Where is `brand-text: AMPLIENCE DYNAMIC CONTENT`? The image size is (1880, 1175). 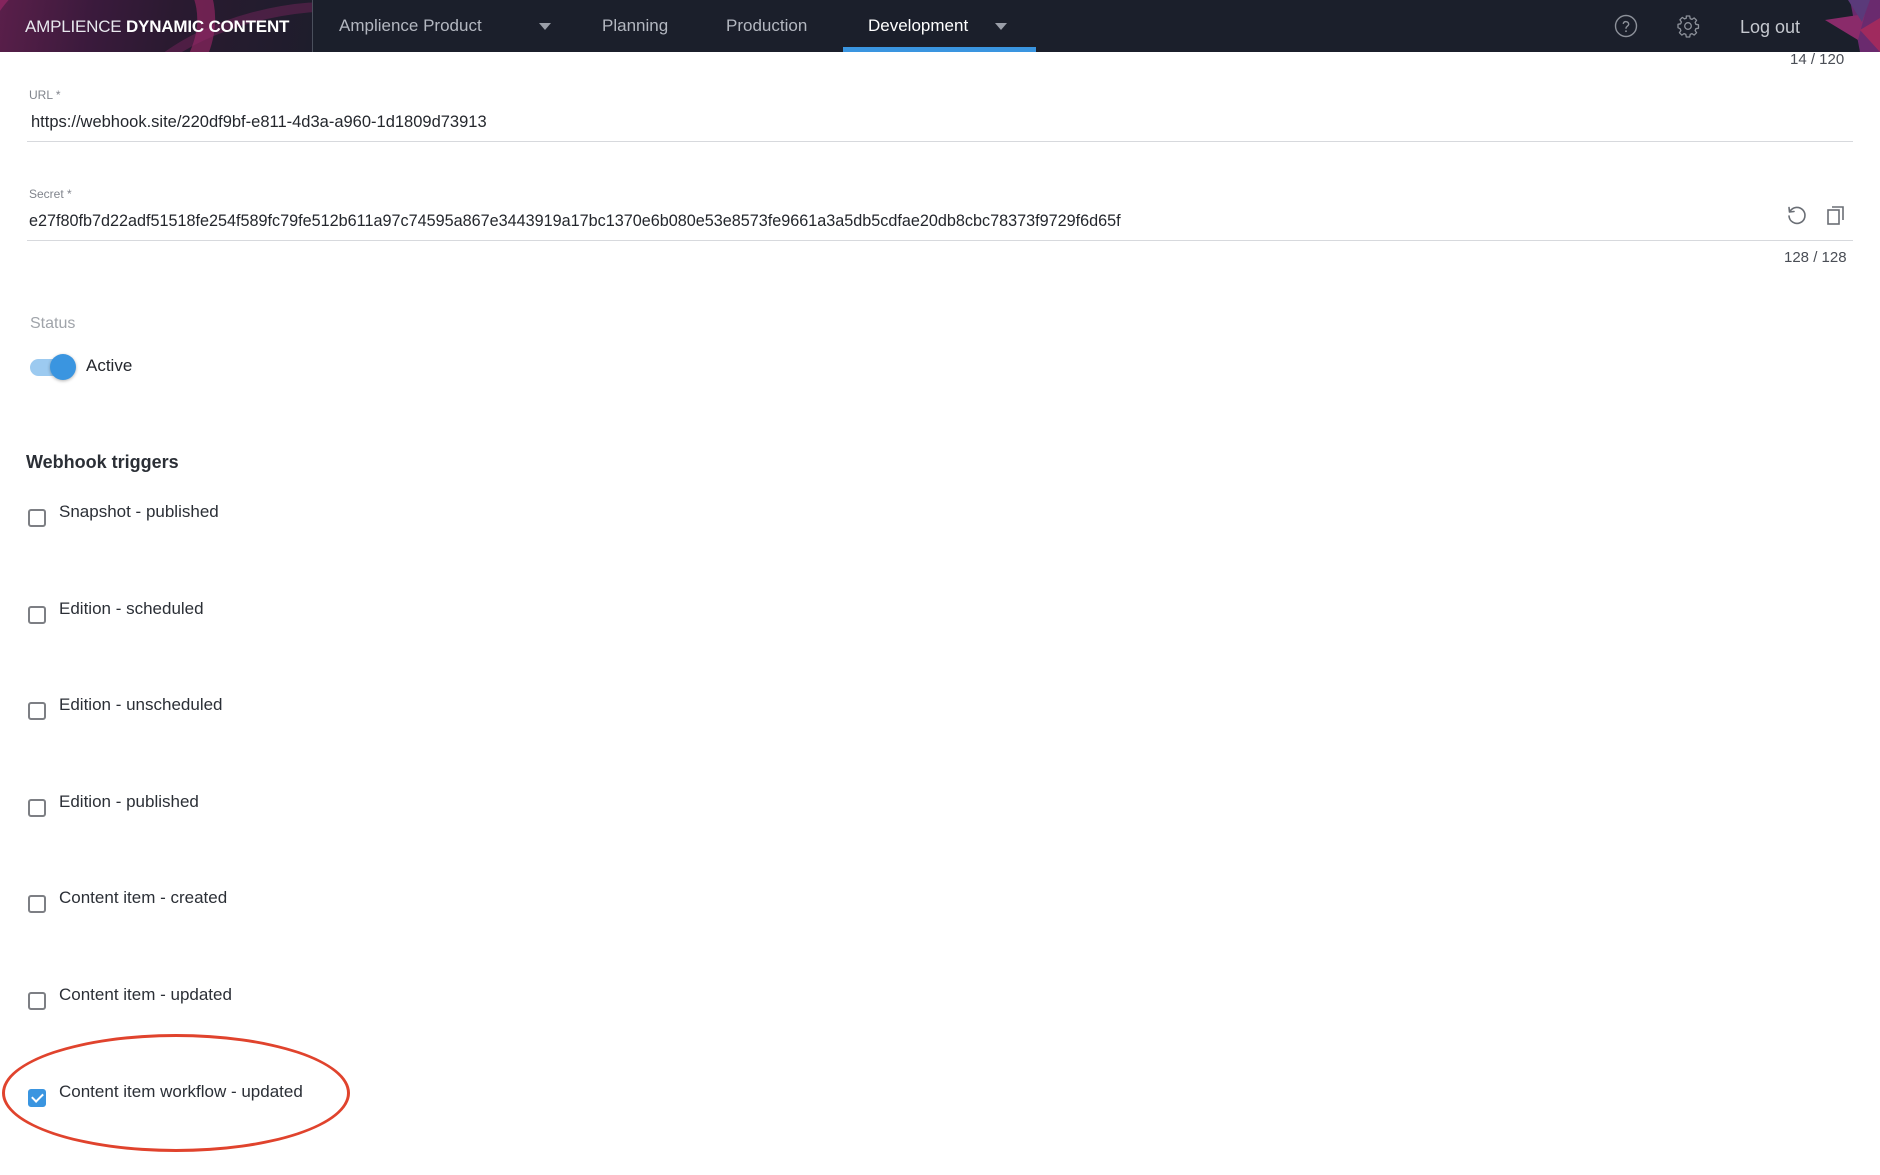
brand-text: AMPLIENCE DYNAMIC CONTENT is located at coordinates (157, 27).